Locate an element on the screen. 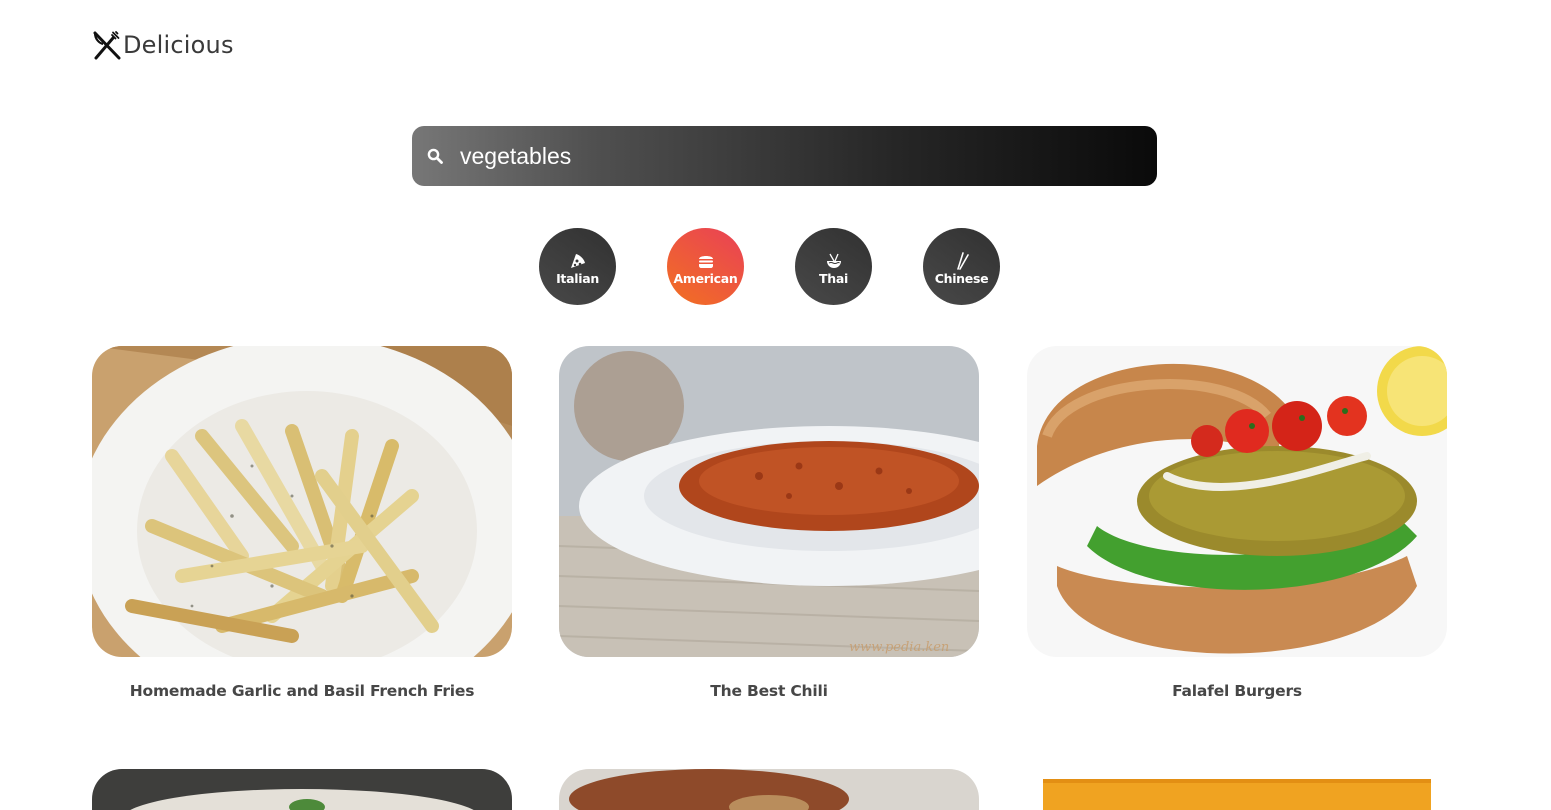 The width and height of the screenshot is (1551, 810). category-american: American is located at coordinates (705, 266).